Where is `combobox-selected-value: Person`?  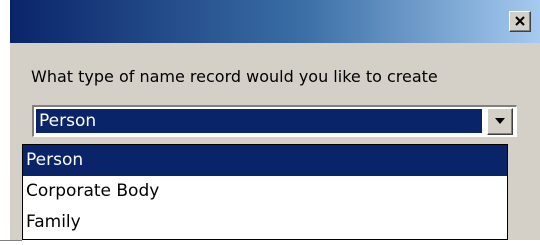
combobox-selected-value: Person is located at coordinates (259, 121).